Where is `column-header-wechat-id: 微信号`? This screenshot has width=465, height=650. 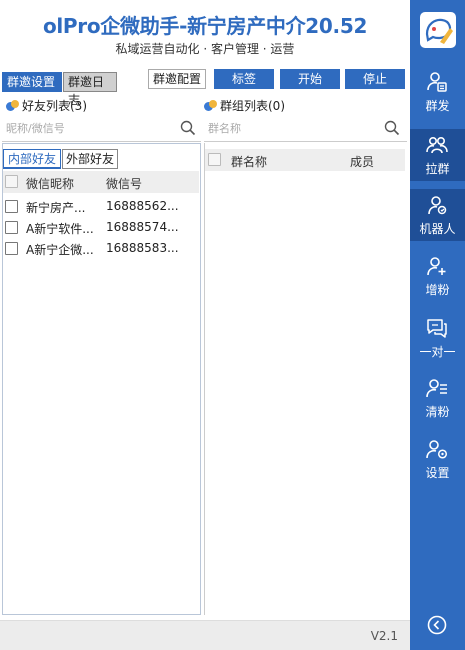
column-header-wechat-id: 微信号 is located at coordinates (124, 184).